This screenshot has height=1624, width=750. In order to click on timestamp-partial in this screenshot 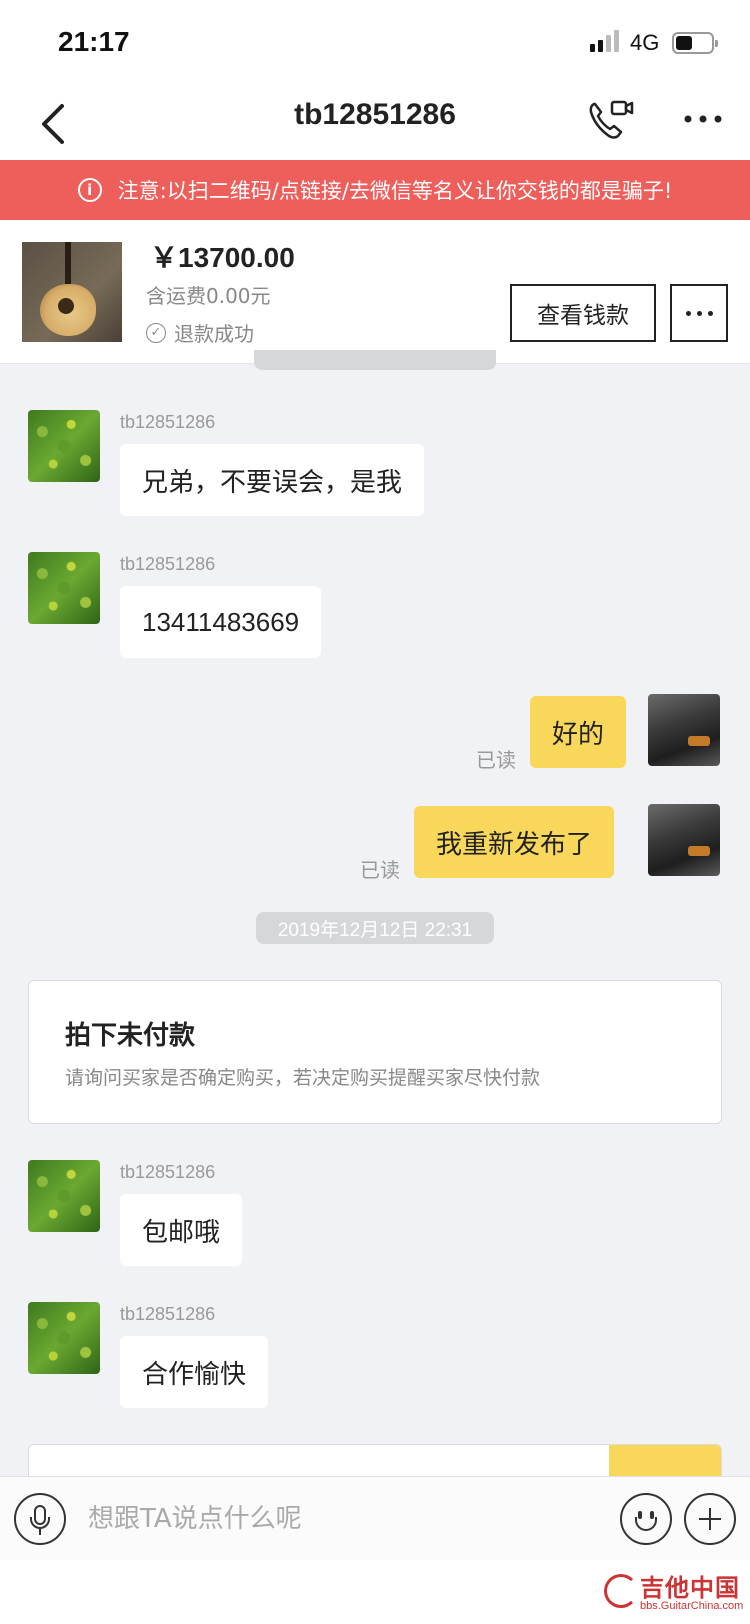, I will do `click(375, 360)`.